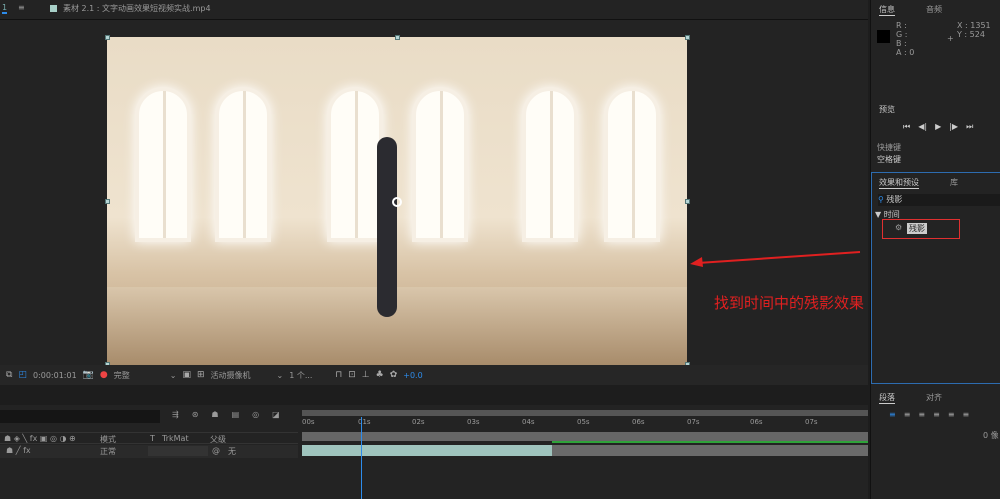  What do you see at coordinates (901, 25) in the screenshot?
I see `info-r: R :` at bounding box center [901, 25].